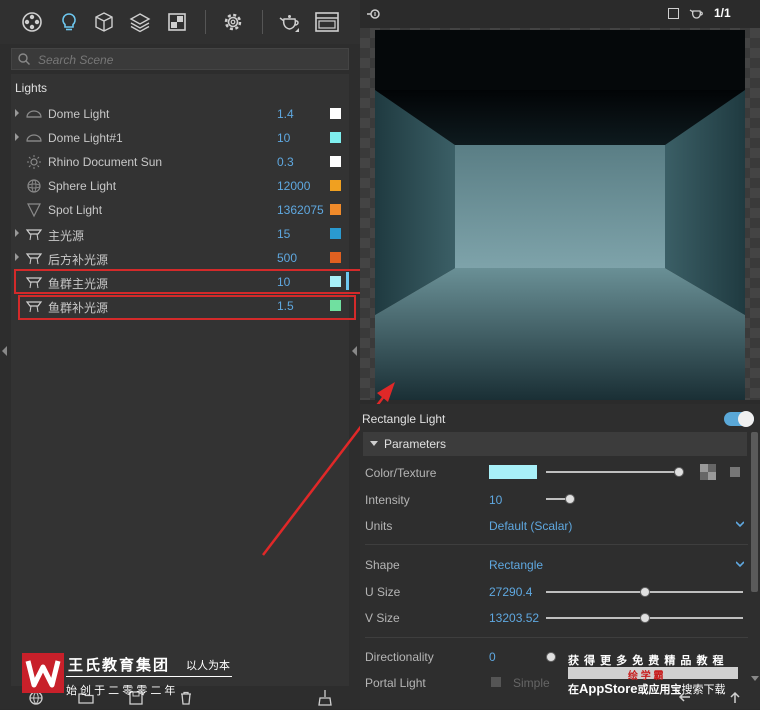 The height and width of the screenshot is (710, 760). Describe the element at coordinates (34, 186) in the screenshot. I see `sphere-light-icon` at that location.